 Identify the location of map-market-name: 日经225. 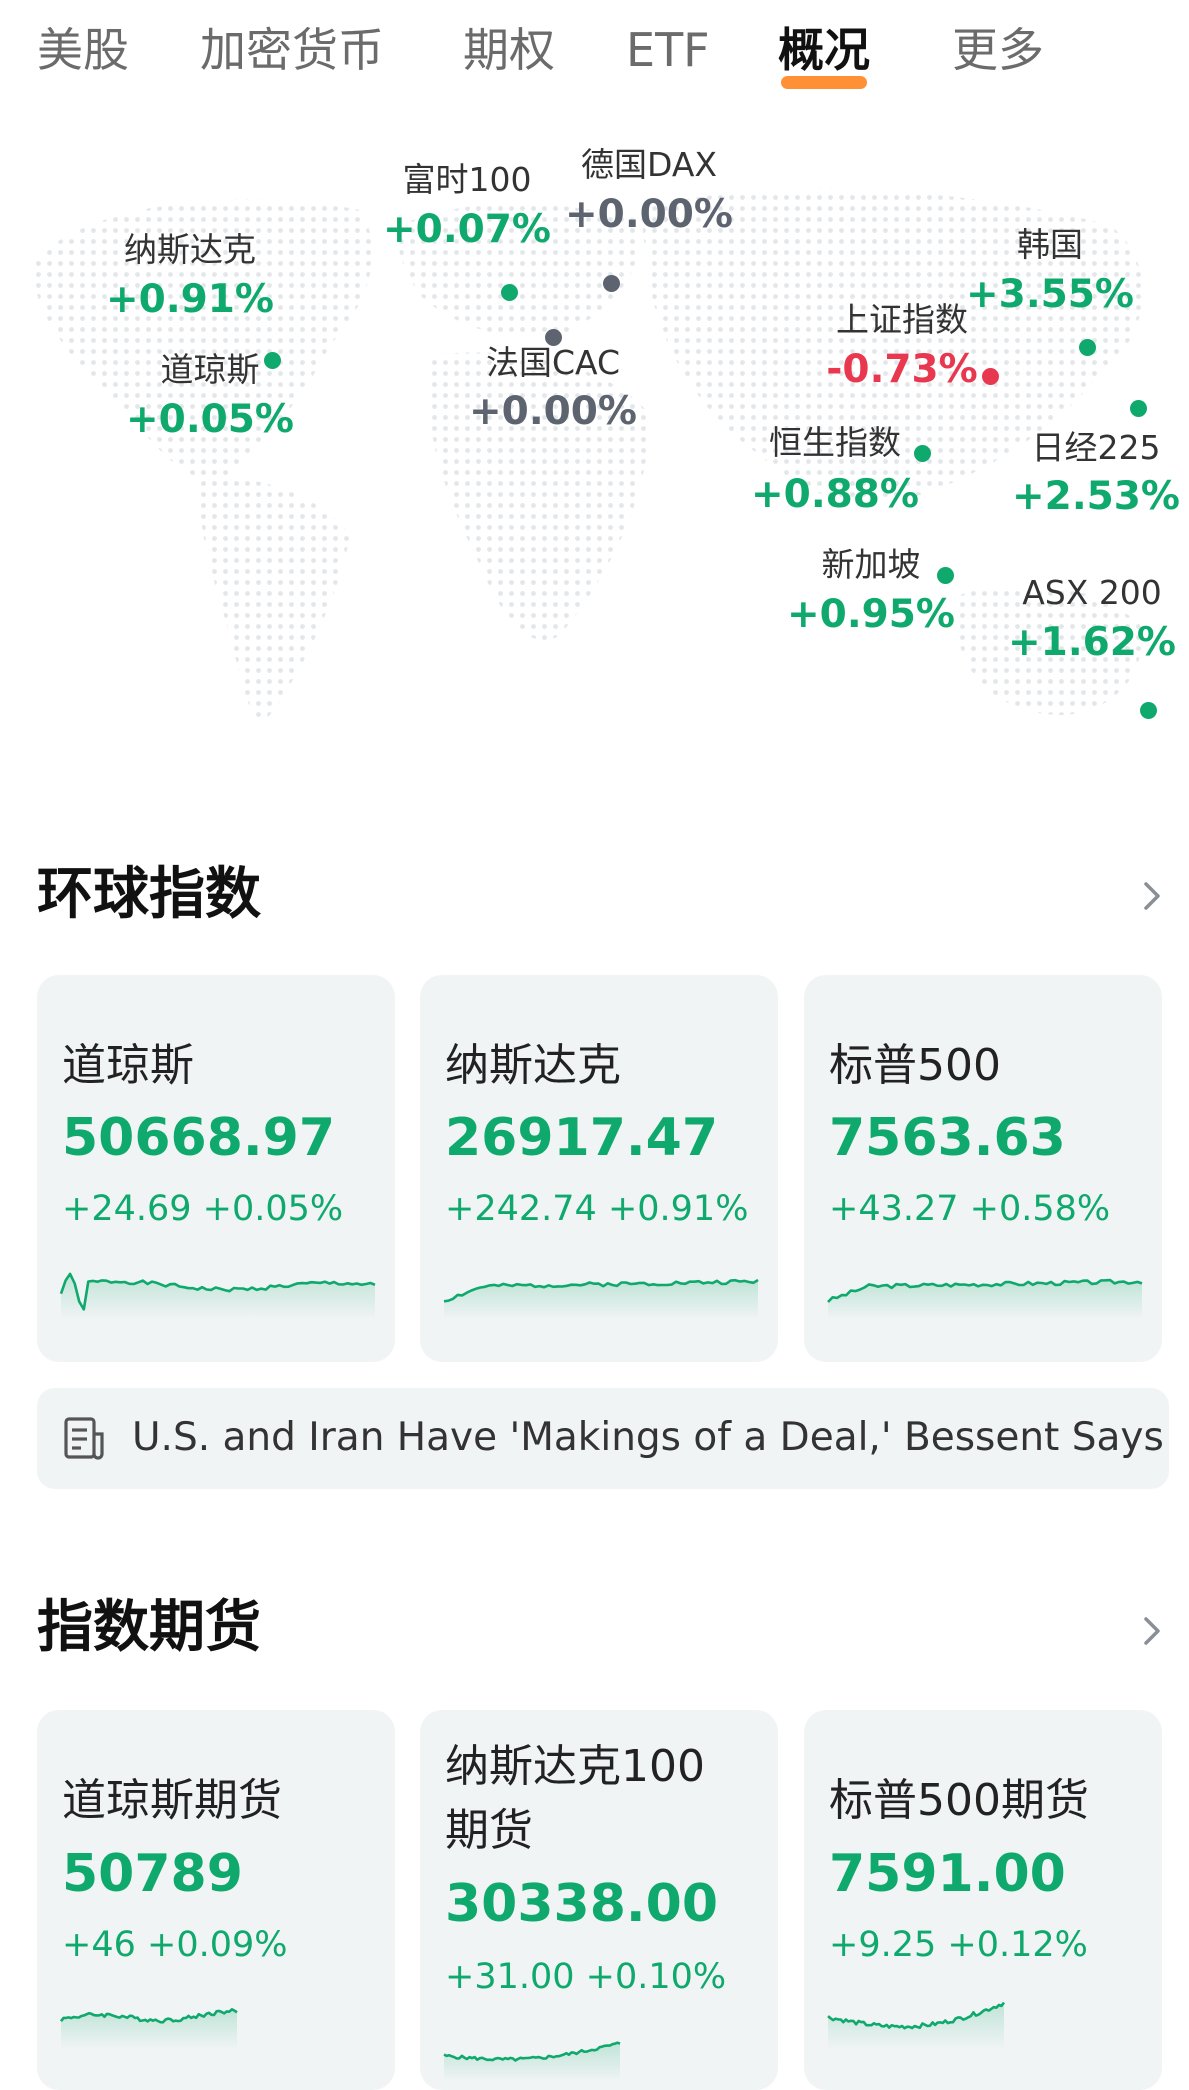
(1096, 448).